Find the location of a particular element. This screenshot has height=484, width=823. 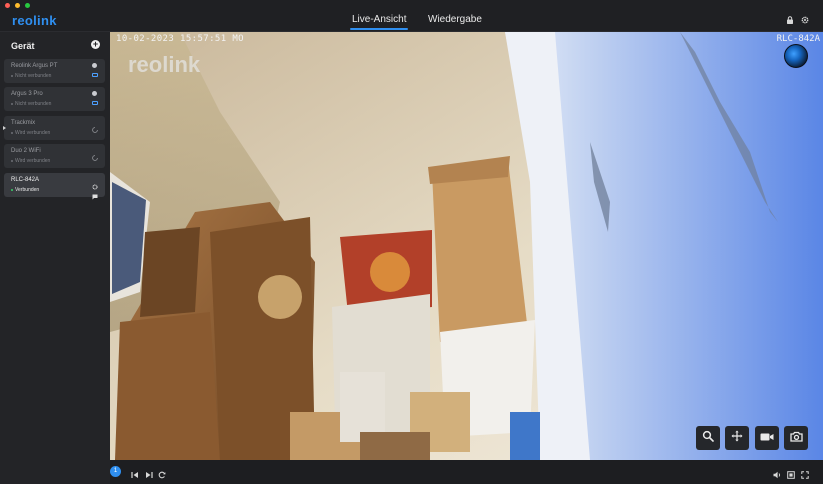

device-card-duo-2-wifi: Duo 2 WiFi Wird verbunden is located at coordinates (54, 156).